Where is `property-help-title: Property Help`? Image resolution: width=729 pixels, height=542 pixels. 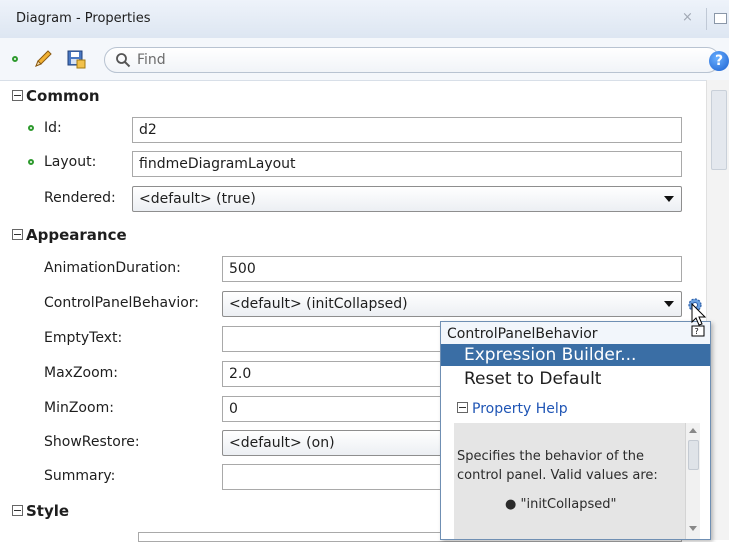 property-help-title: Property Help is located at coordinates (520, 409).